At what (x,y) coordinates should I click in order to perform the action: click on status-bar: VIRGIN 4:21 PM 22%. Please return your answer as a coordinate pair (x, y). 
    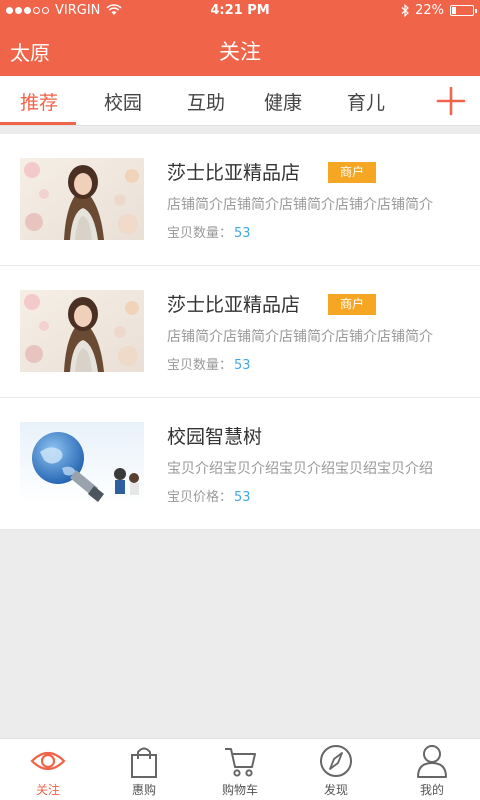
    Looking at the image, I should click on (240, 10).